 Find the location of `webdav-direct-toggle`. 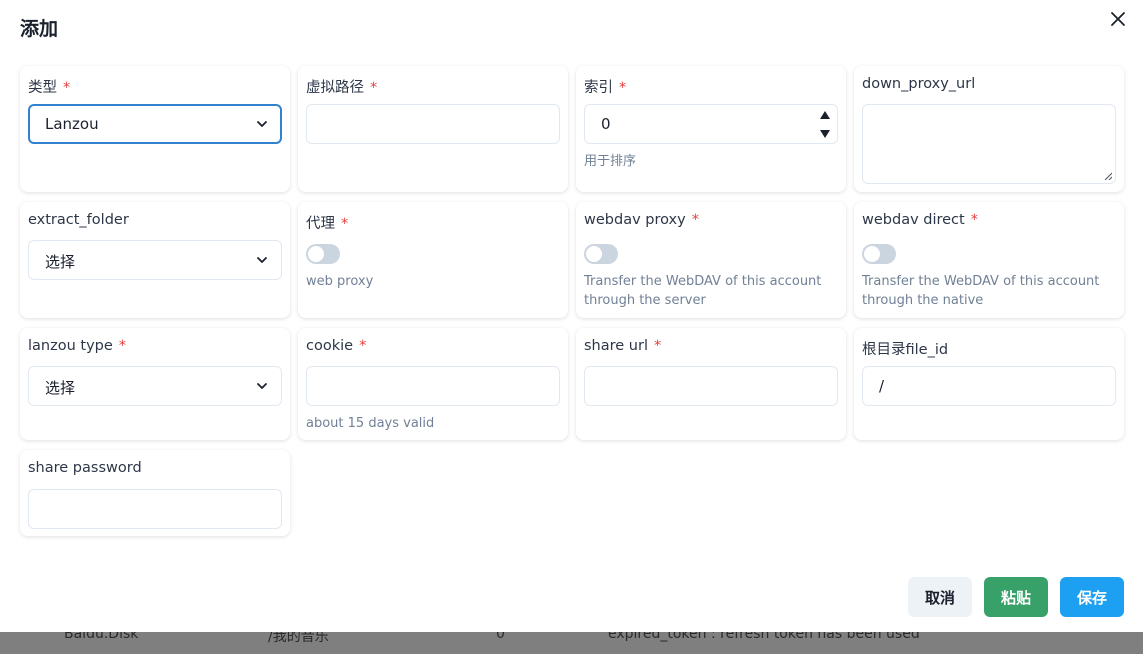

webdav-direct-toggle is located at coordinates (879, 254).